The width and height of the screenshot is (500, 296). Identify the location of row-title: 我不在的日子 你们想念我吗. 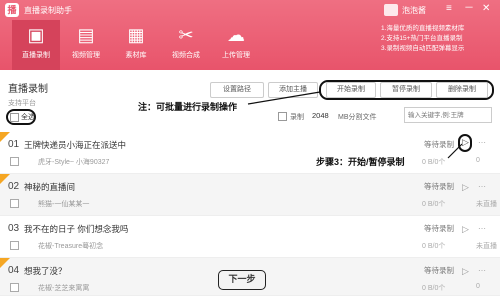
(76, 229).